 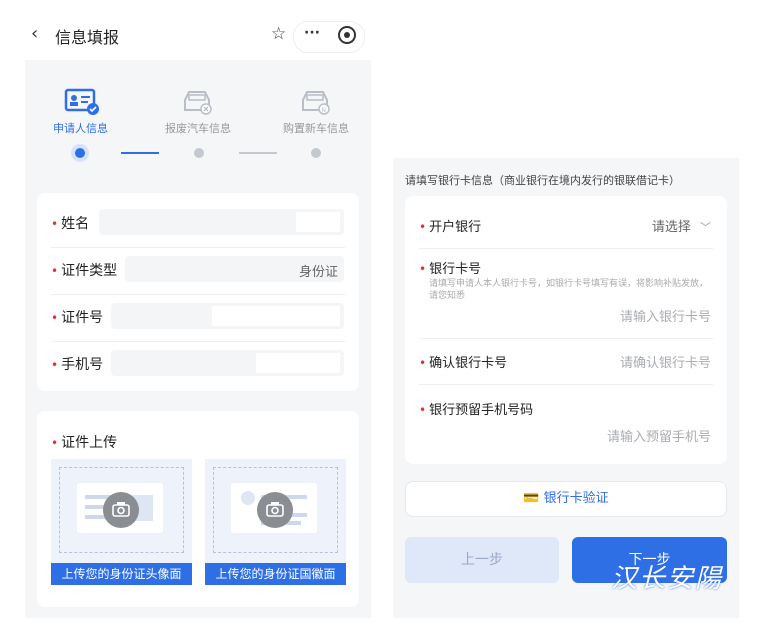 What do you see at coordinates (80, 128) in the screenshot?
I see `step-label-applicant: 申请人信息` at bounding box center [80, 128].